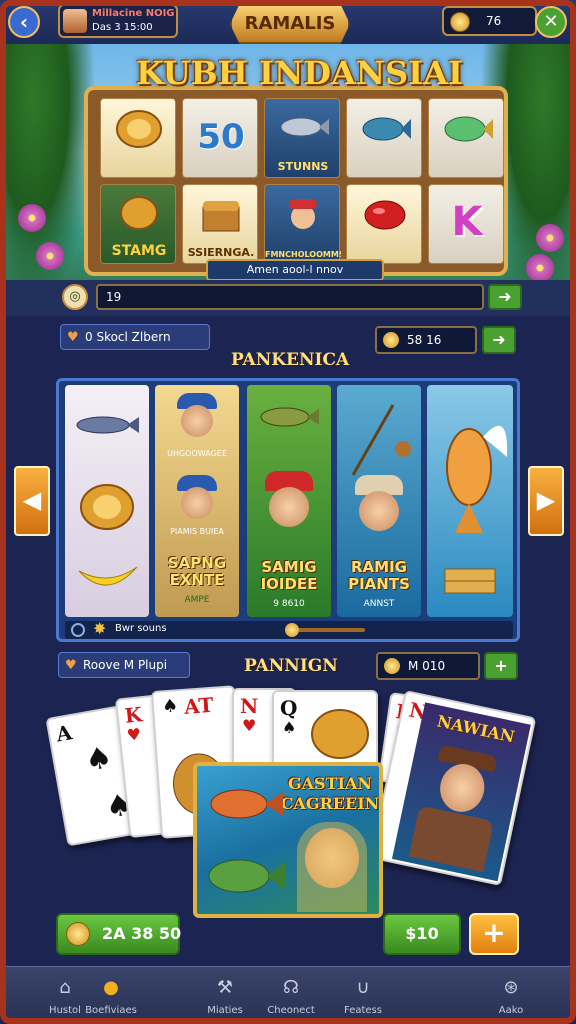  I want to click on reel-cell-number: 50, so click(220, 138).